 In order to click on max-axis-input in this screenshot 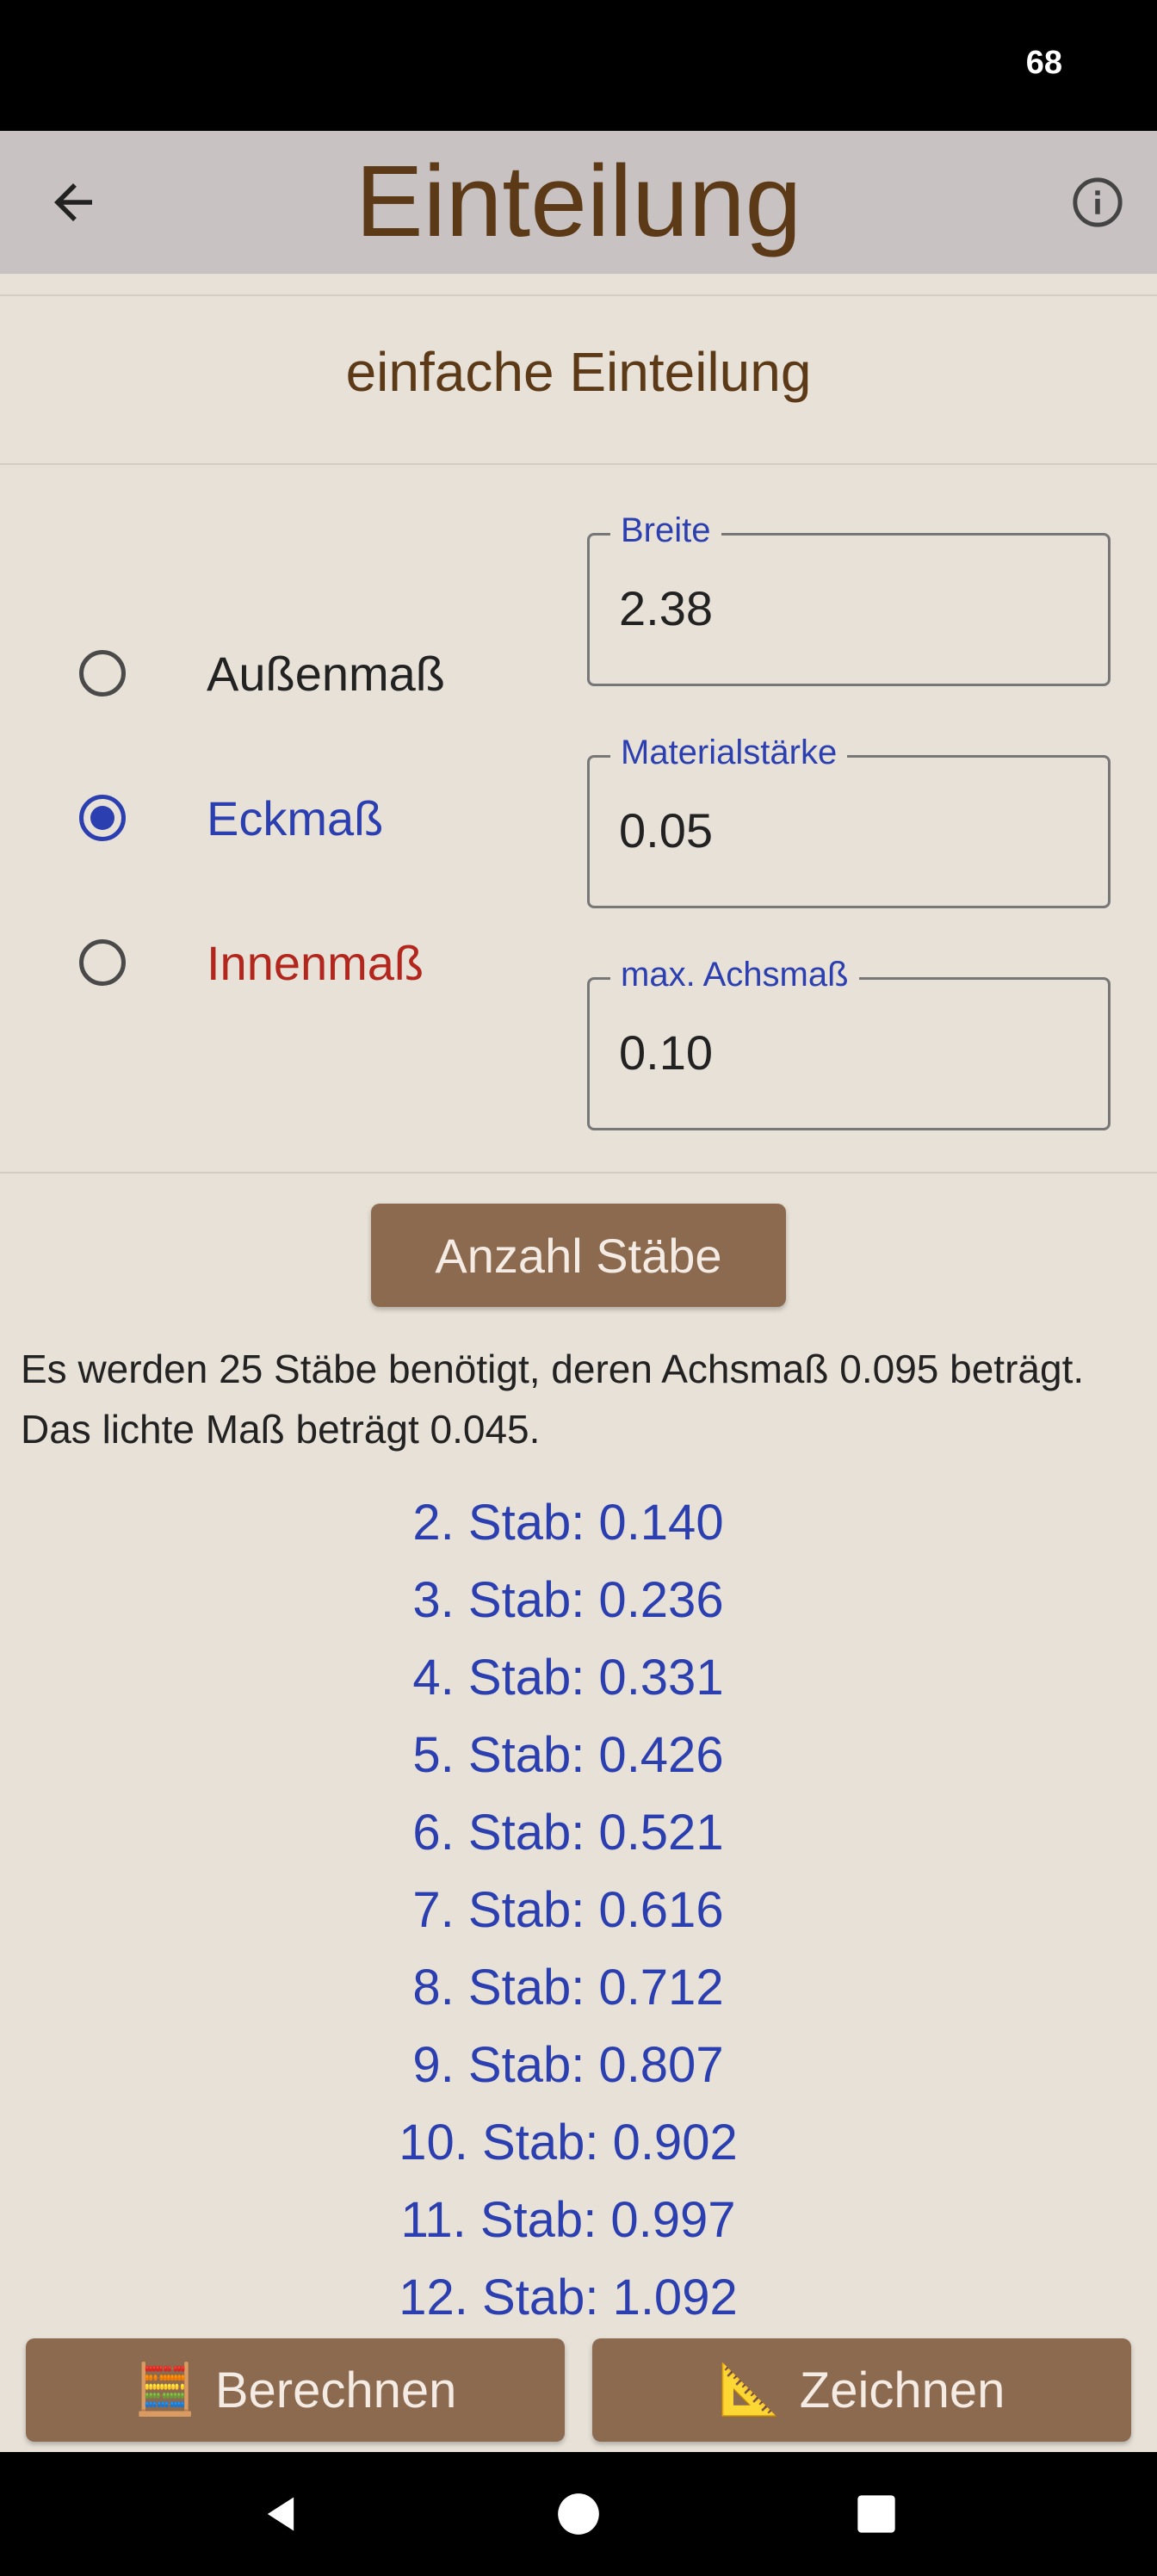, I will do `click(851, 1053)`.